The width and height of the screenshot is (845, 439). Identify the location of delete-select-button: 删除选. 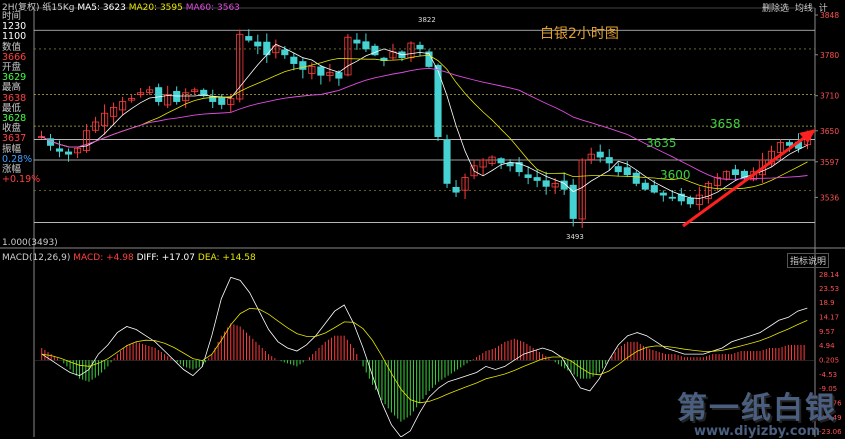
(775, 9).